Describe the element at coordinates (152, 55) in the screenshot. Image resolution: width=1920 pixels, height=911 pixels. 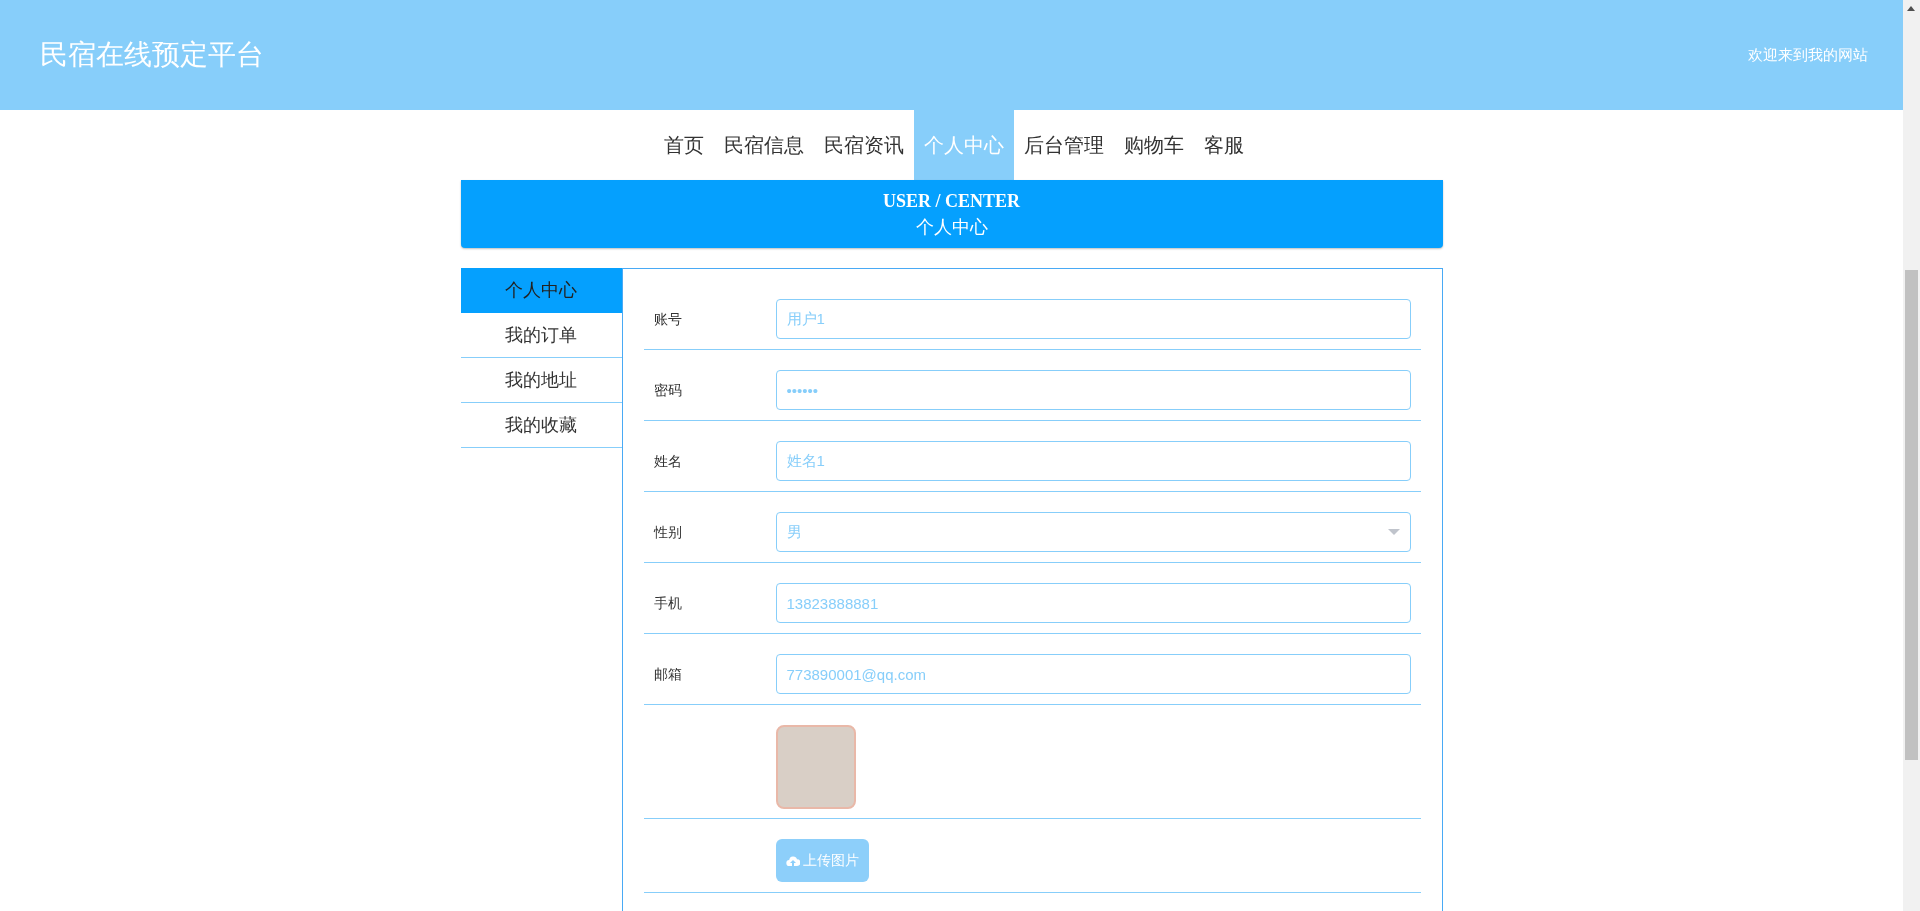
I see `site-title: 民宿在线预定平台` at that location.